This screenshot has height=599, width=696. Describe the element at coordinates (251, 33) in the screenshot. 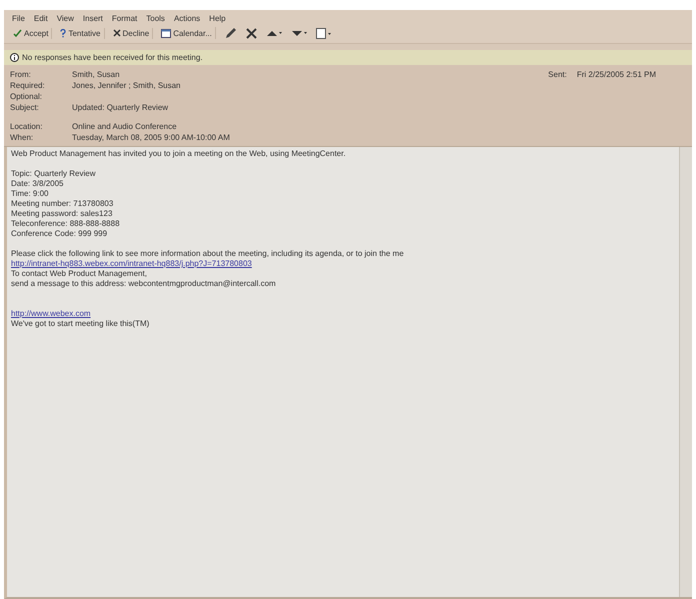

I see `delete-icon` at that location.